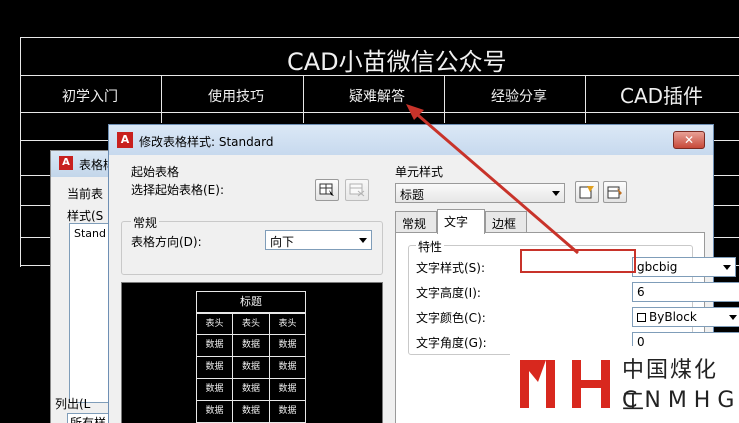 Image resolution: width=739 pixels, height=423 pixels. I want to click on watermark-logo-icon, so click(565, 384).